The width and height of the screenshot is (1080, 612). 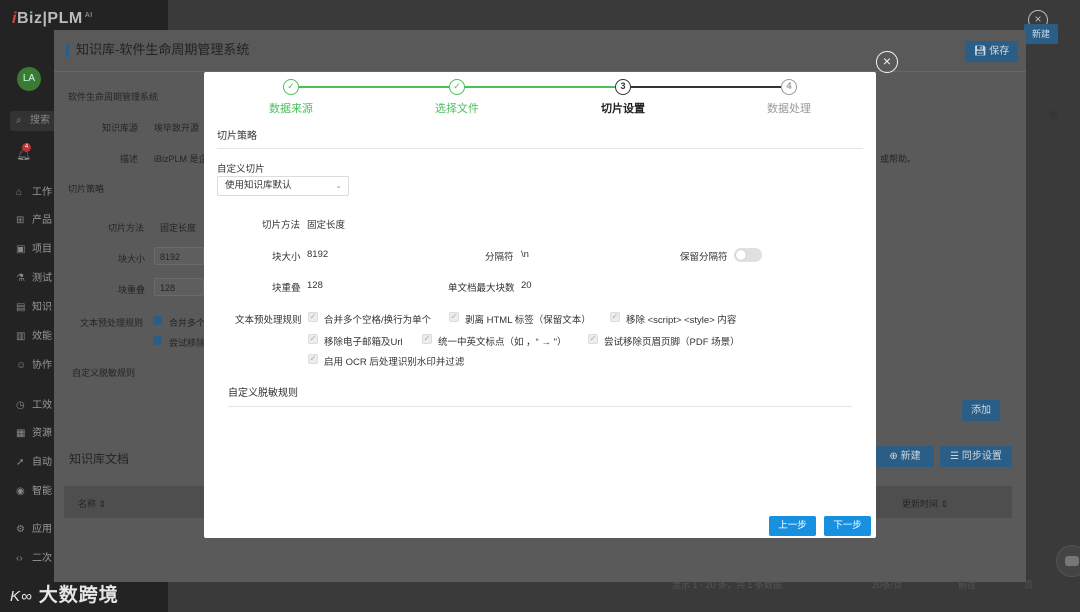 What do you see at coordinates (258, 185) in the screenshot?
I see `custom-chunk-value: 使用知识库默认` at bounding box center [258, 185].